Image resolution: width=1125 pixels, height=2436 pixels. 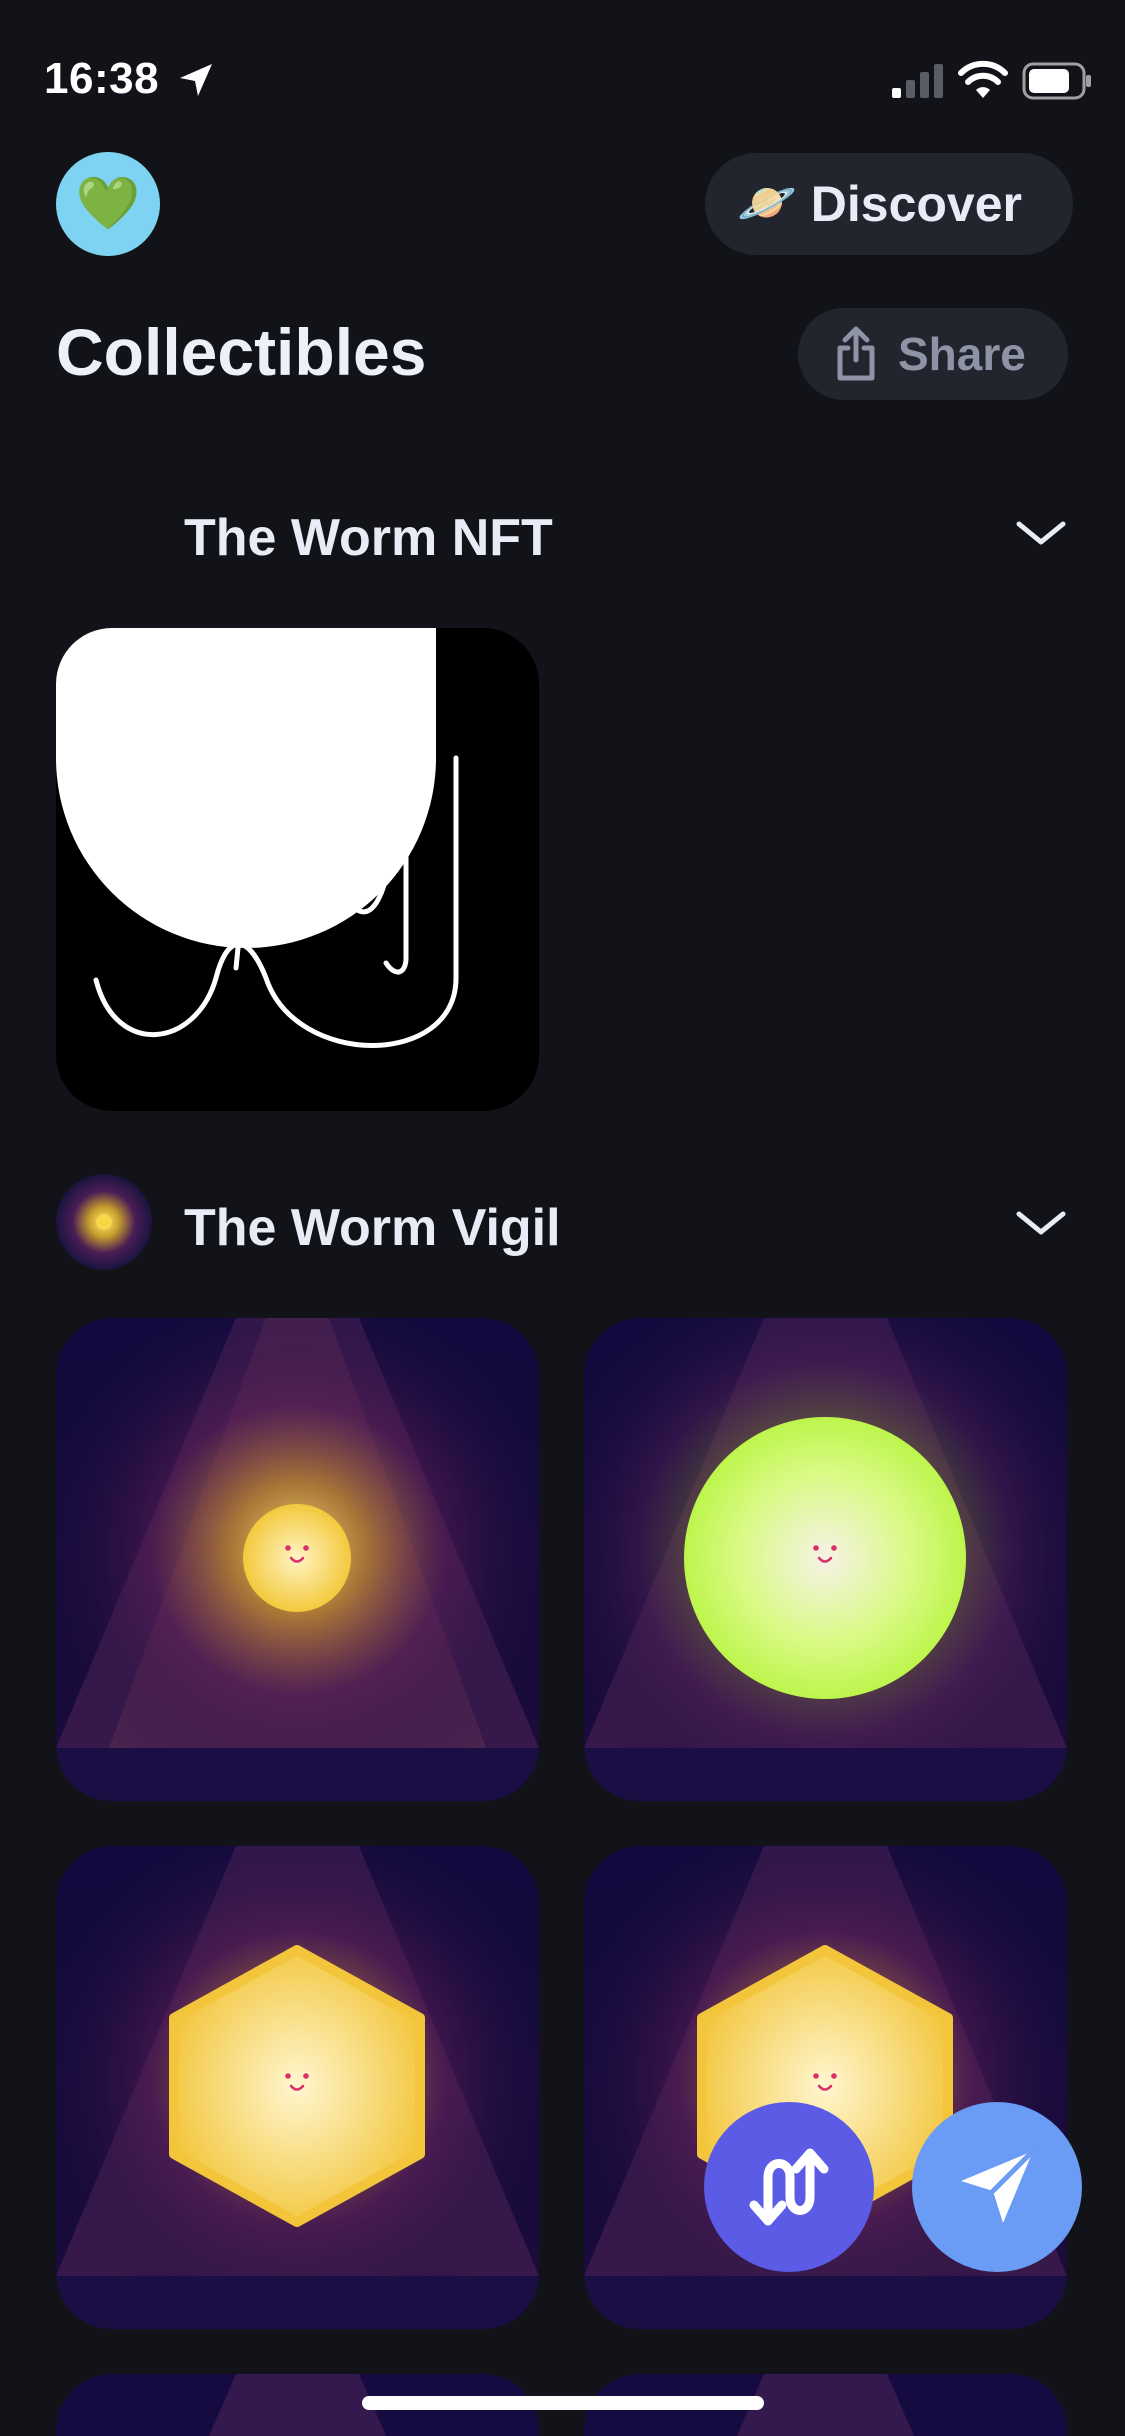 What do you see at coordinates (916, 204) in the screenshot?
I see `discover-label: Discover` at bounding box center [916, 204].